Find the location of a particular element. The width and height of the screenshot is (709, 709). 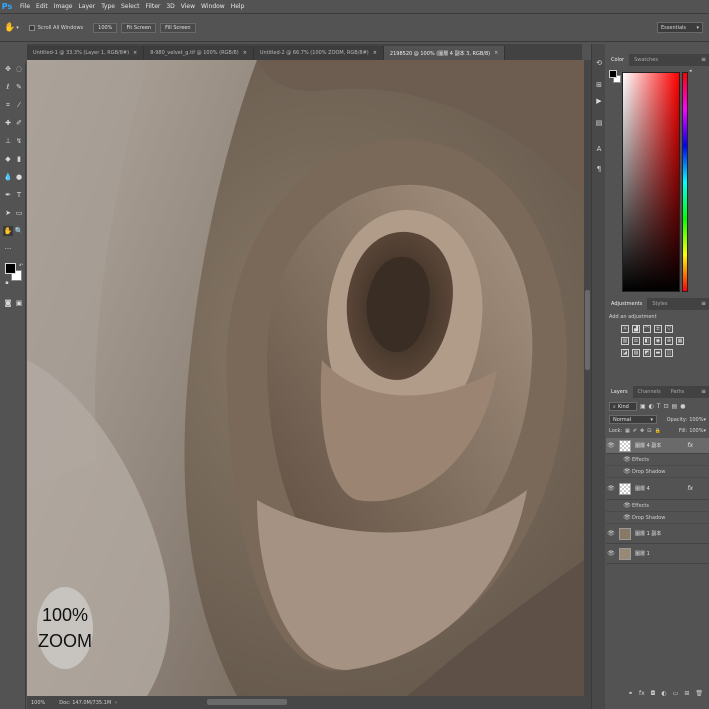

curves-icon: ⌒ is located at coordinates (647, 329).